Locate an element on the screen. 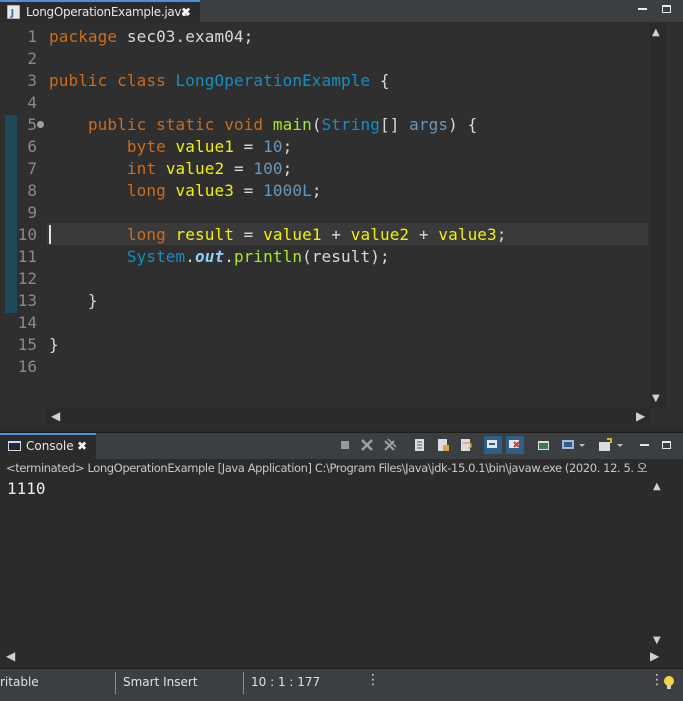  scroll-lock-icon is located at coordinates (443, 445).